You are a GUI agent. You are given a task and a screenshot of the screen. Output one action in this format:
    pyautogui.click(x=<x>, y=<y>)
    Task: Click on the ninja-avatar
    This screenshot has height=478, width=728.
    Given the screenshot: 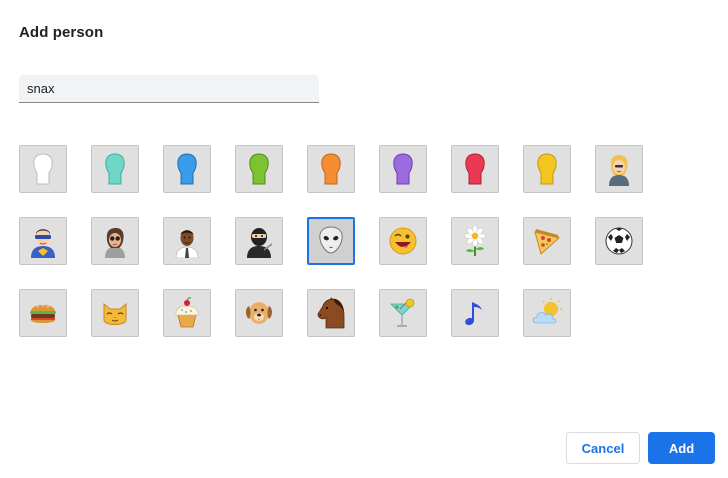 What is the action you would take?
    pyautogui.click(x=259, y=241)
    